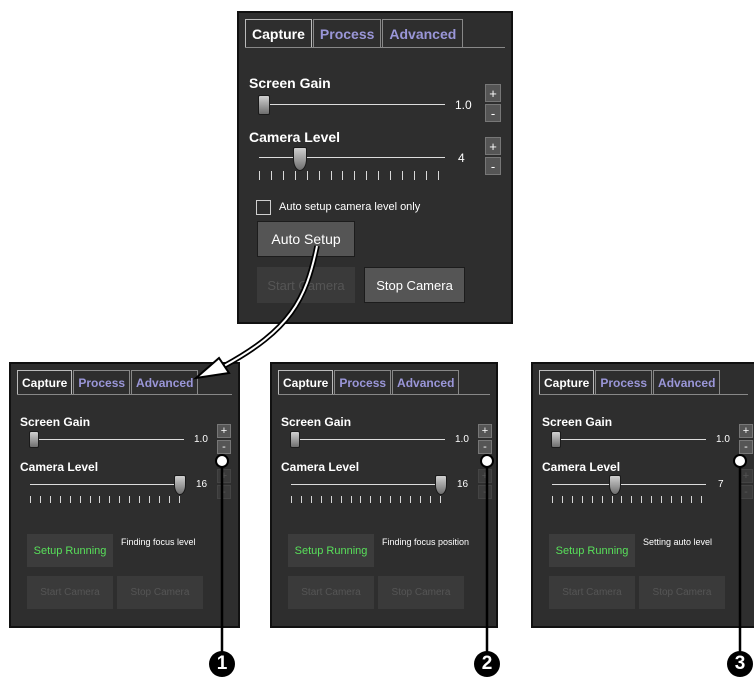 The image size is (754, 679). What do you see at coordinates (487, 664) in the screenshot?
I see `callout-2-marker: 2` at bounding box center [487, 664].